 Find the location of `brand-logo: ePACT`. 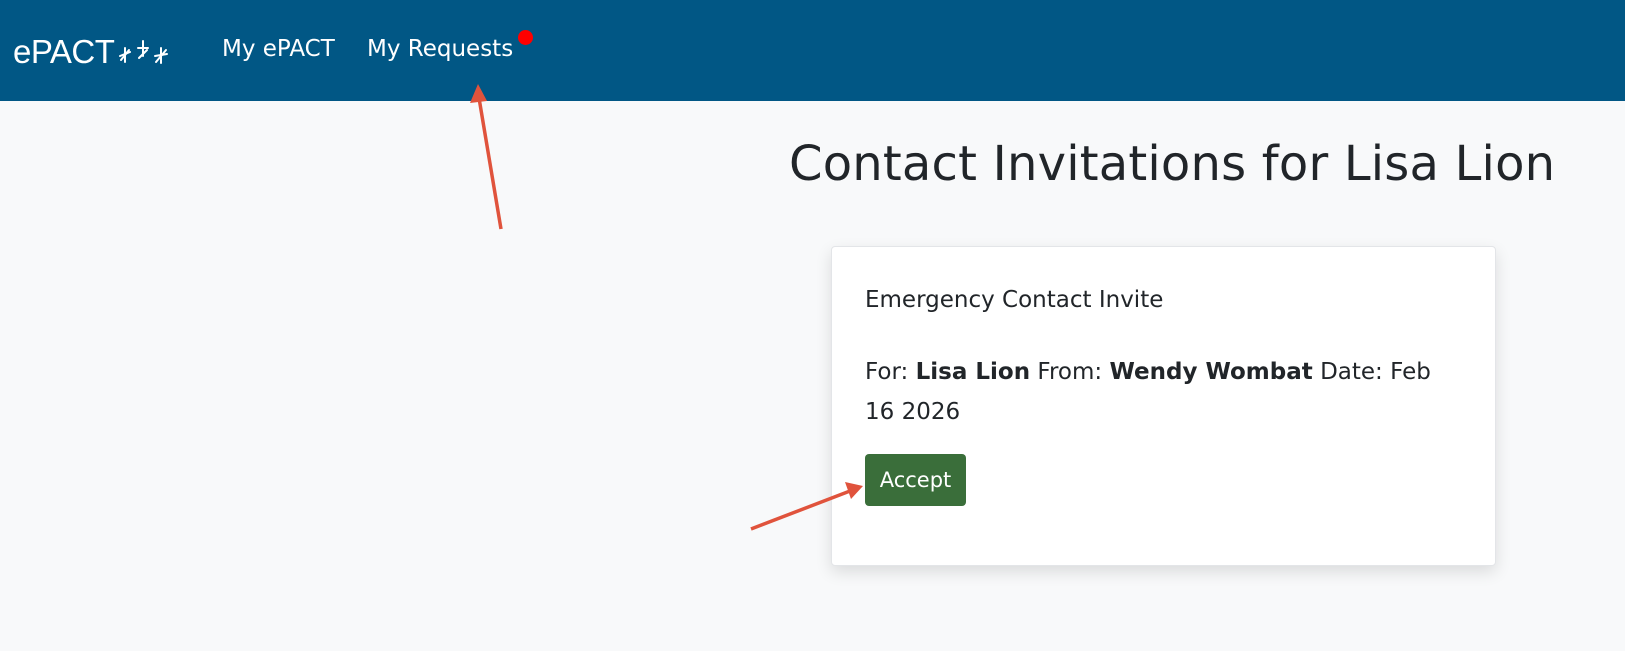

brand-logo: ePACT is located at coordinates (92, 52).